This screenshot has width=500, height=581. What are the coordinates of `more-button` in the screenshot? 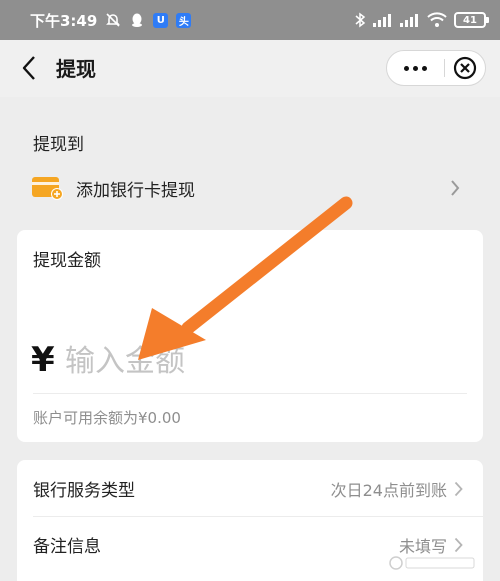 It's located at (415, 68).